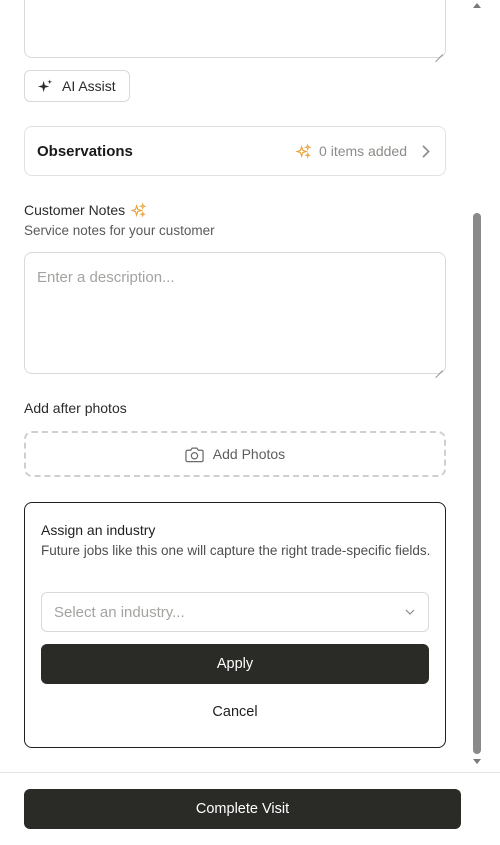 The height and width of the screenshot is (845, 500). What do you see at coordinates (410, 612) in the screenshot?
I see `chevron-down-icon` at bounding box center [410, 612].